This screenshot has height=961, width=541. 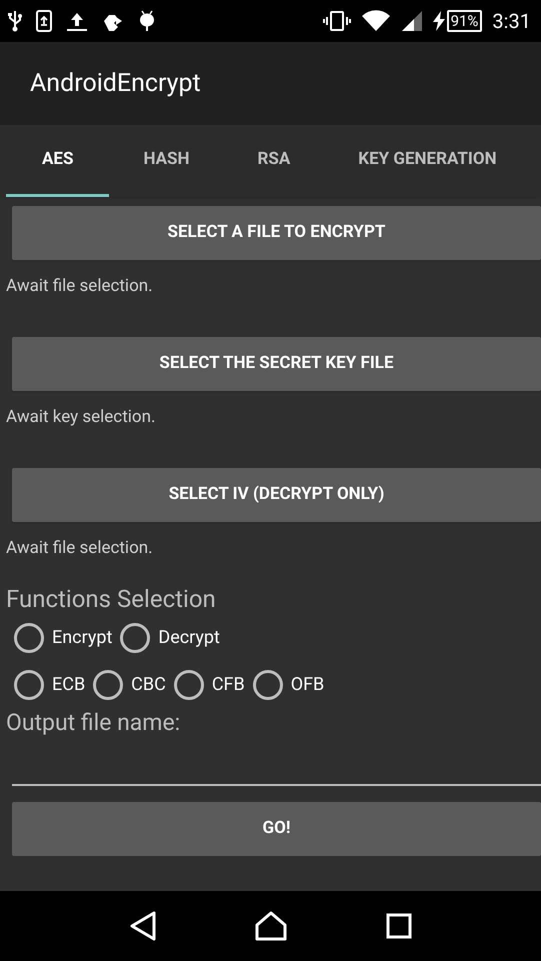 I want to click on radio-option: OFB, so click(x=288, y=685).